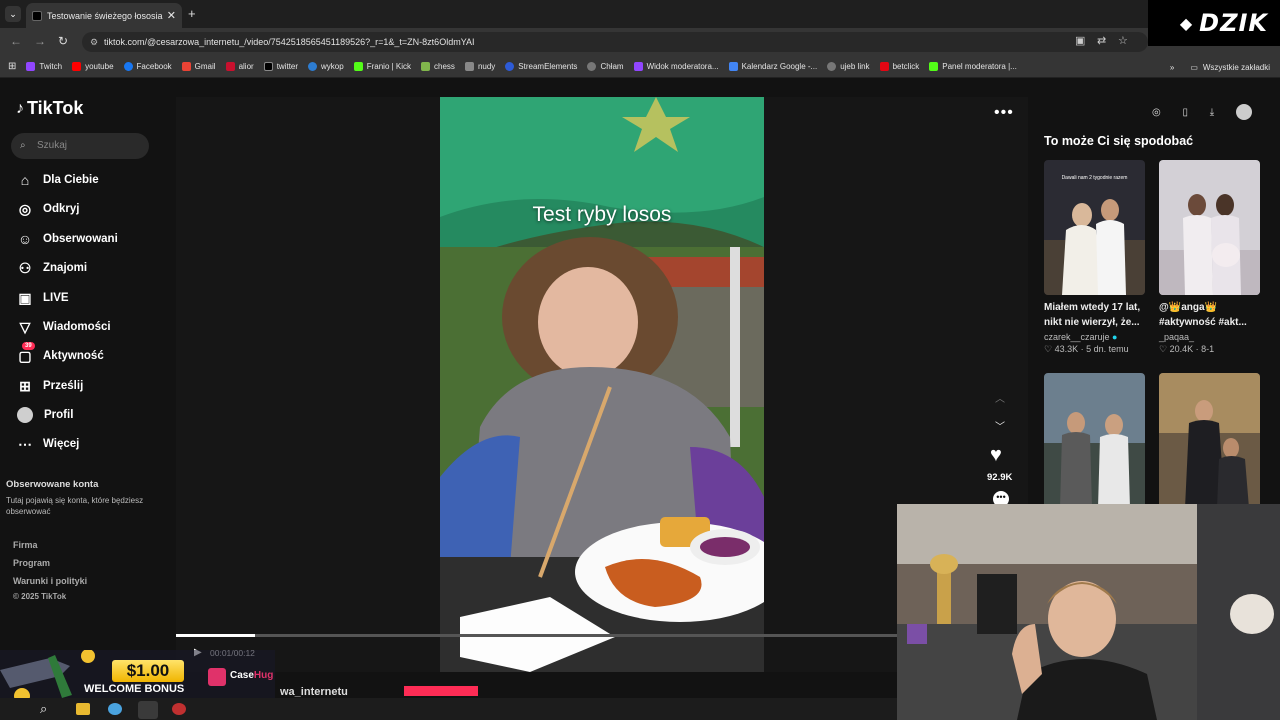 This screenshot has width=1280, height=720. Describe the element at coordinates (148, 671) in the screenshot. I see `promo-amount: $1.00` at that location.